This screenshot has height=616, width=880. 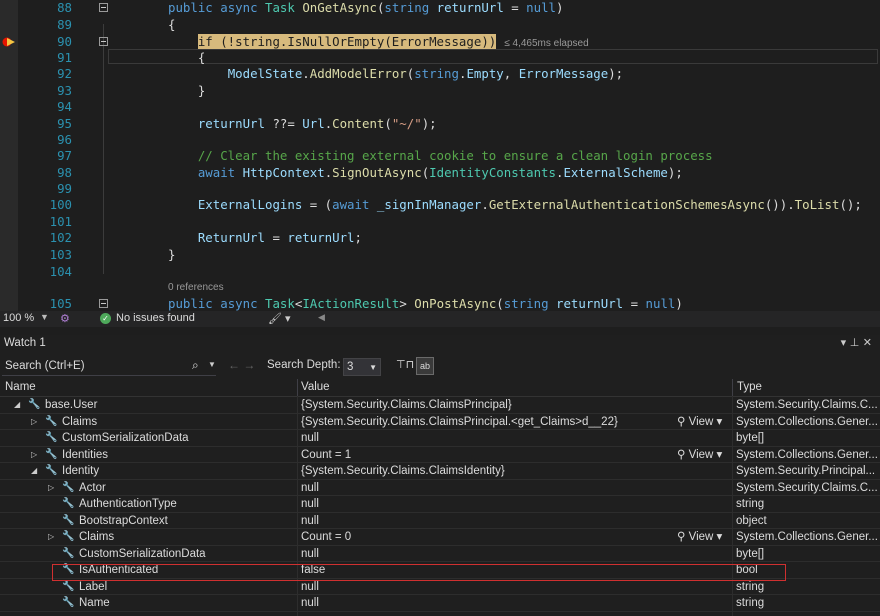 I want to click on watch-value: Count = 1, so click(x=326, y=455).